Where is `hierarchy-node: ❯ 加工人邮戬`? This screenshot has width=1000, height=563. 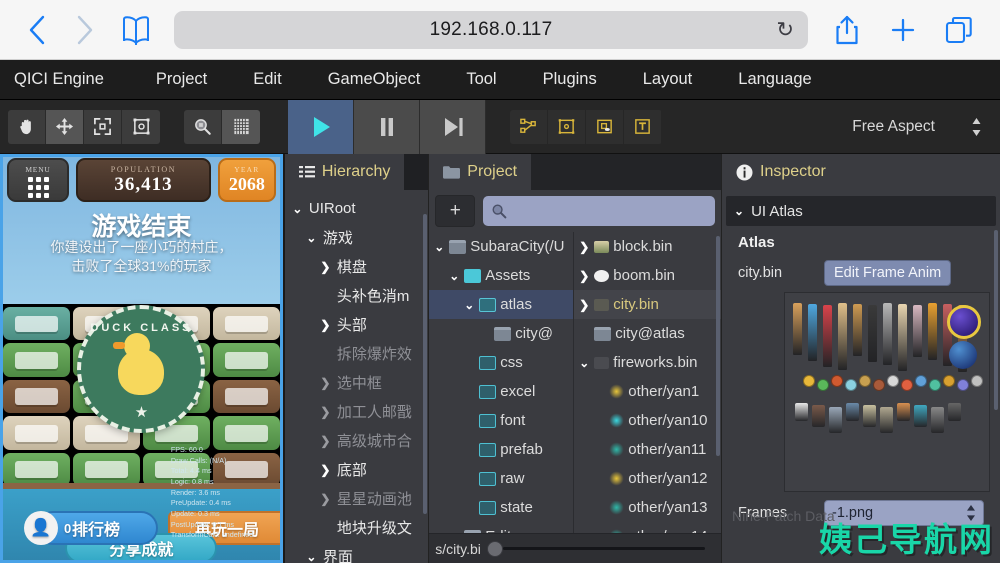 hierarchy-node: ❯ 加工人邮戬 is located at coordinates (356, 411).